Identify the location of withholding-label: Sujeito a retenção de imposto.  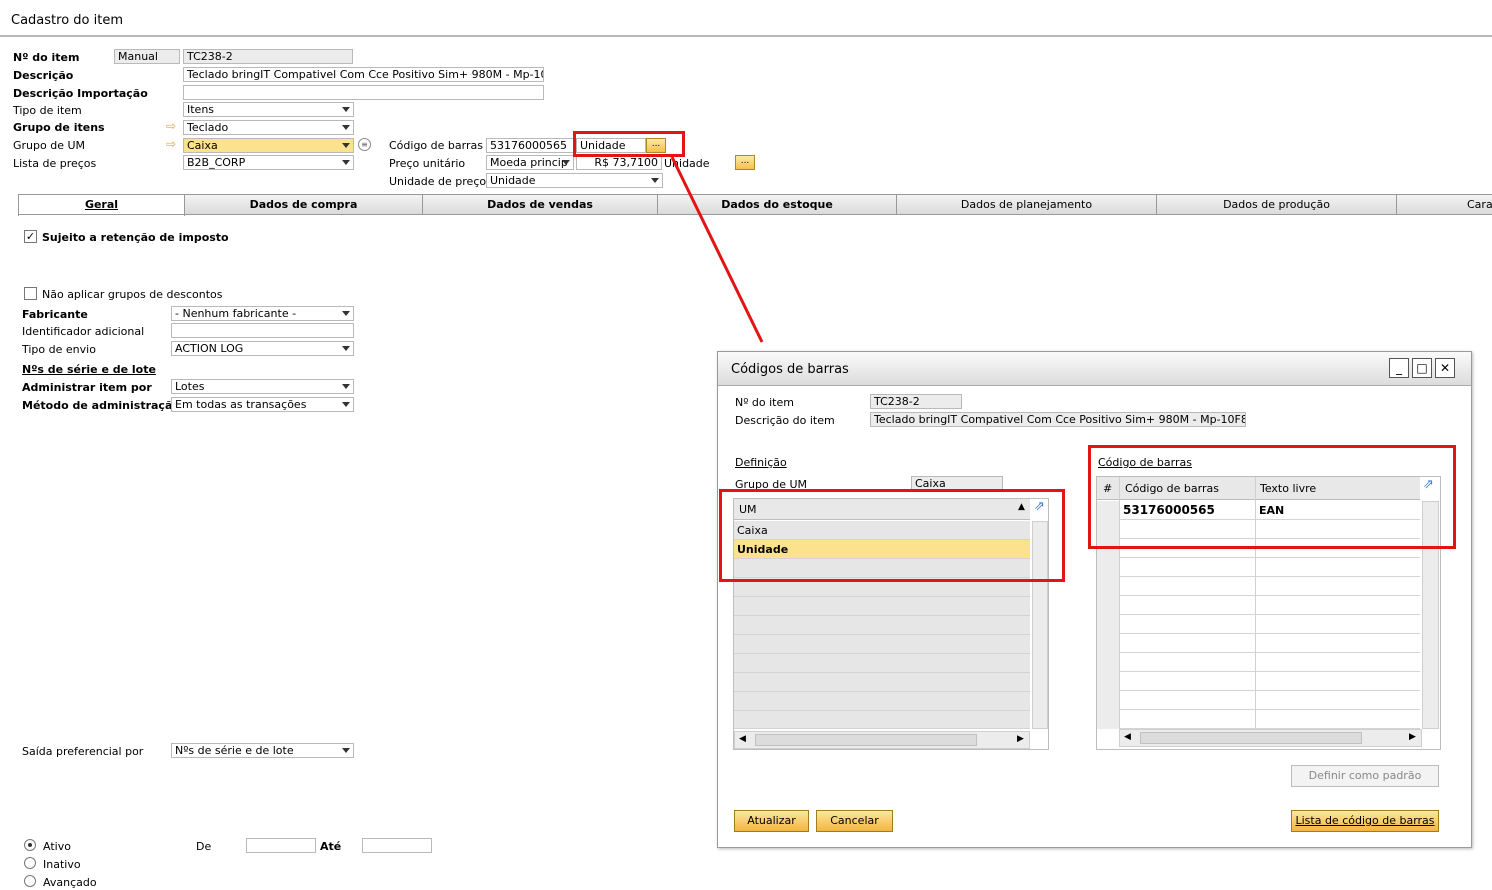
(135, 237).